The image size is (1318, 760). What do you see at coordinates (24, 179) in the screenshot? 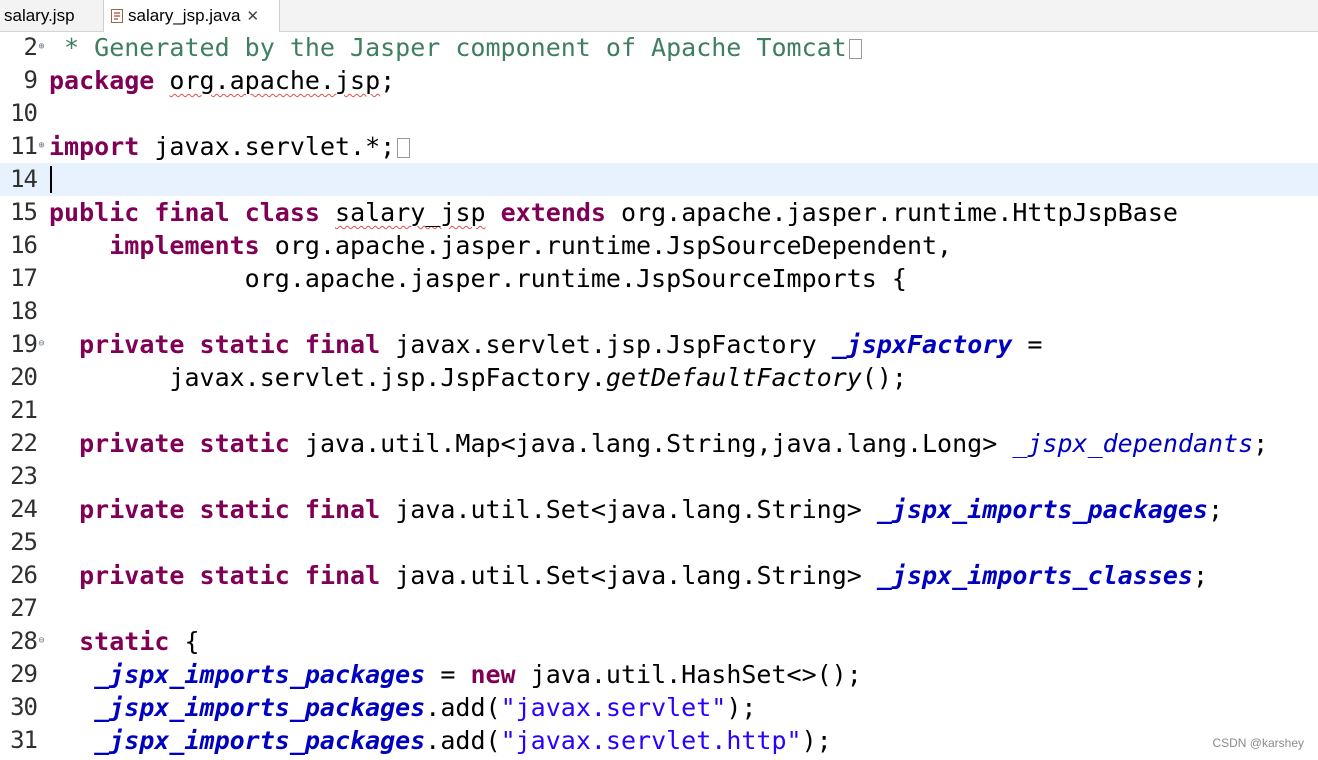
I see `line-number: 14` at bounding box center [24, 179].